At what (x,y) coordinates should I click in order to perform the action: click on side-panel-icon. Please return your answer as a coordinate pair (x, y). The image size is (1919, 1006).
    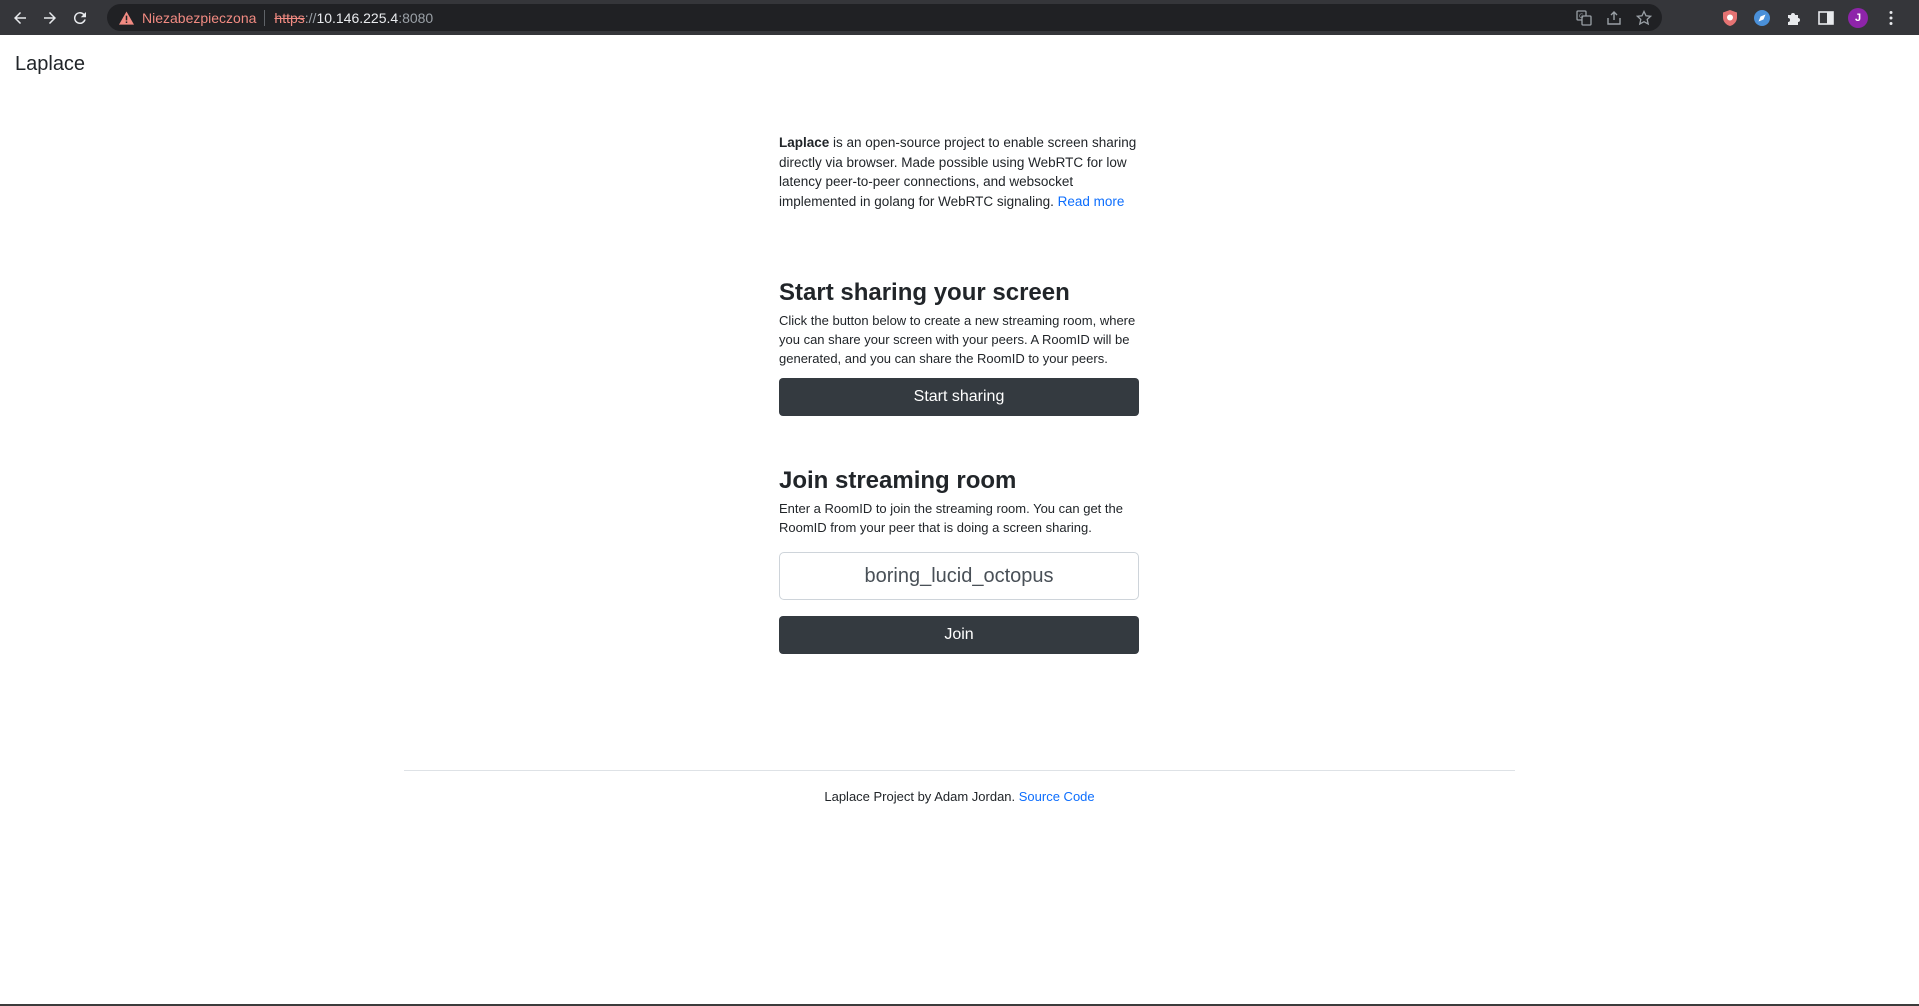
    Looking at the image, I should click on (1825, 17).